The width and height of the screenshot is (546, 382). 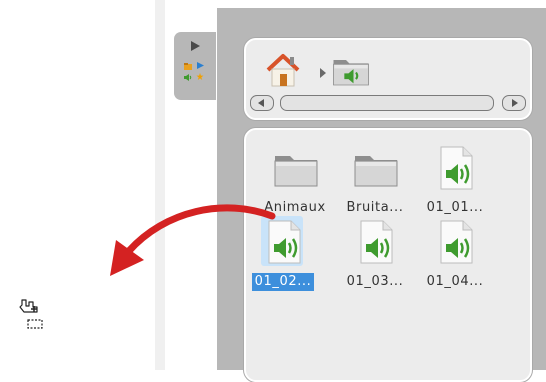 I want to click on scroll-thumb, so click(x=387, y=103).